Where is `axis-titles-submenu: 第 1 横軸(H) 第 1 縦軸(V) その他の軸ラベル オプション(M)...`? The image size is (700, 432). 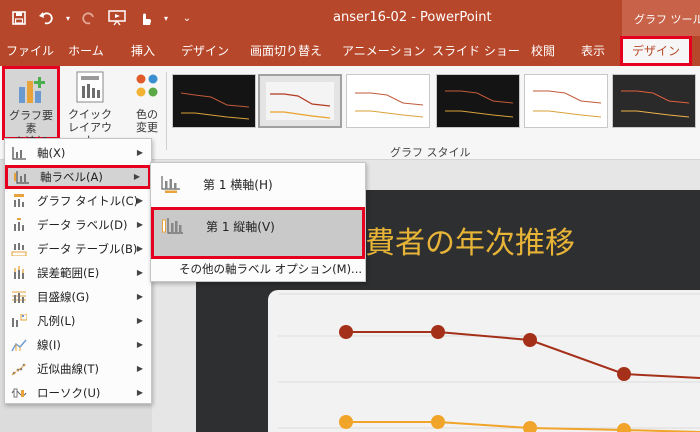 axis-titles-submenu: 第 1 横軸(H) 第 1 縦軸(V) その他の軸ラベル オプション(M)... is located at coordinates (258, 222).